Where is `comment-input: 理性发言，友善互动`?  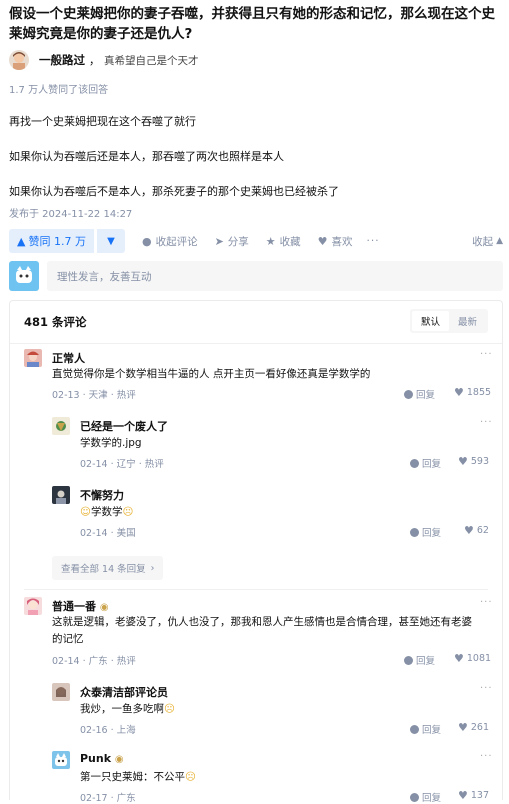
comment-input: 理性发言，友善互动 is located at coordinates (275, 276).